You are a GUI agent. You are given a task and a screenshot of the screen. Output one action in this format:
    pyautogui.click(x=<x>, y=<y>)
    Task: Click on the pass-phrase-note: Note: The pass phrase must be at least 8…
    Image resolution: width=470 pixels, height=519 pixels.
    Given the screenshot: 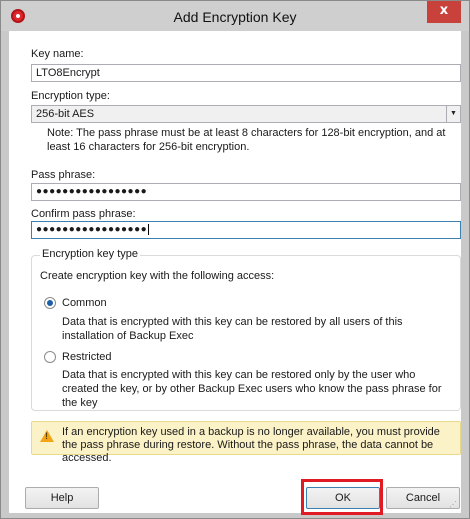 What is the action you would take?
    pyautogui.click(x=246, y=140)
    